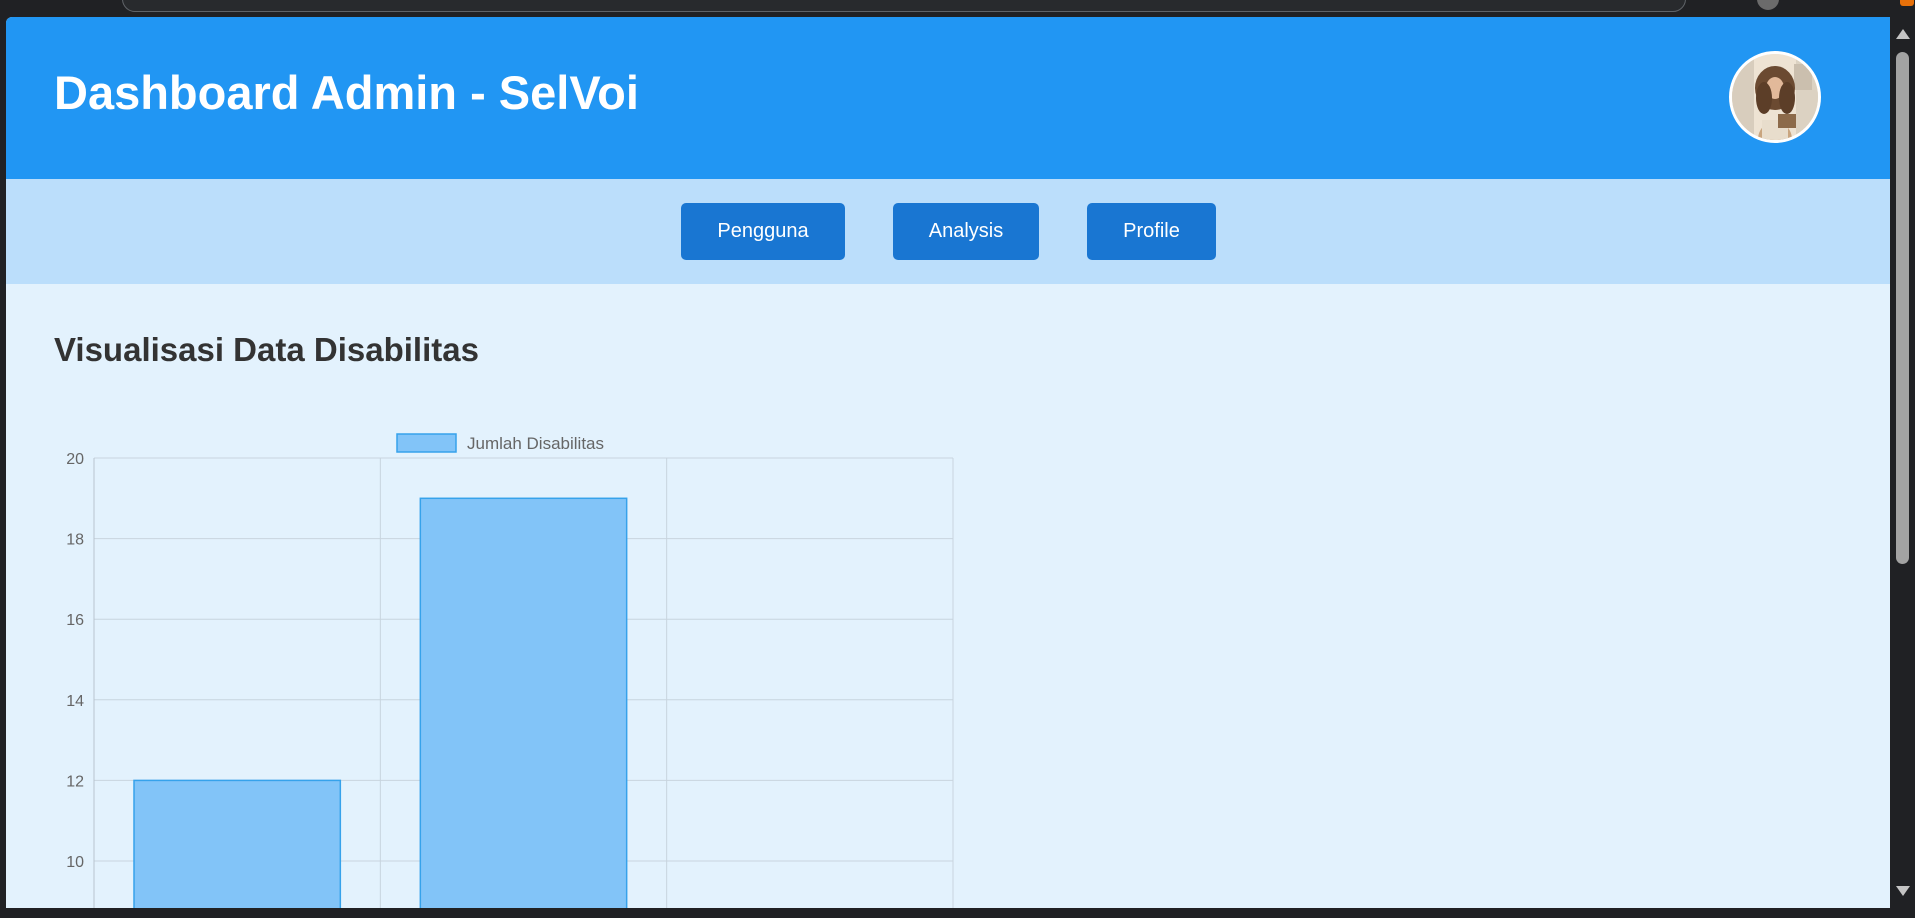 The height and width of the screenshot is (918, 1915). I want to click on y-tick-label: 14, so click(75, 701).